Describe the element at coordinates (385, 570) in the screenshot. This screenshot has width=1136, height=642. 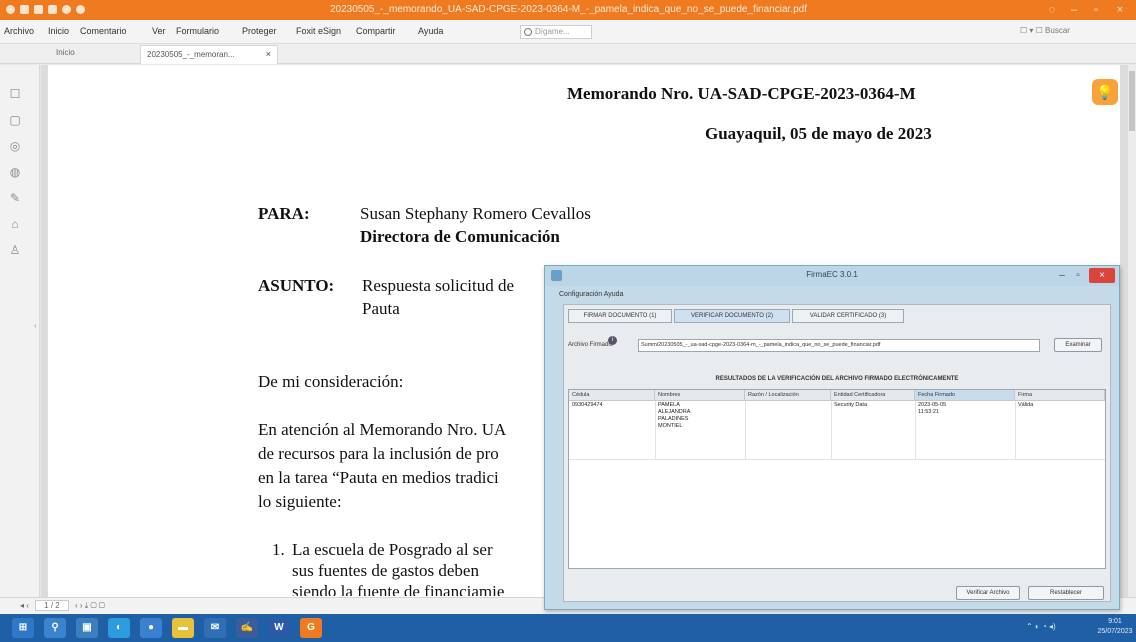
I see `list-line: sus fuentes de gastos deben` at that location.